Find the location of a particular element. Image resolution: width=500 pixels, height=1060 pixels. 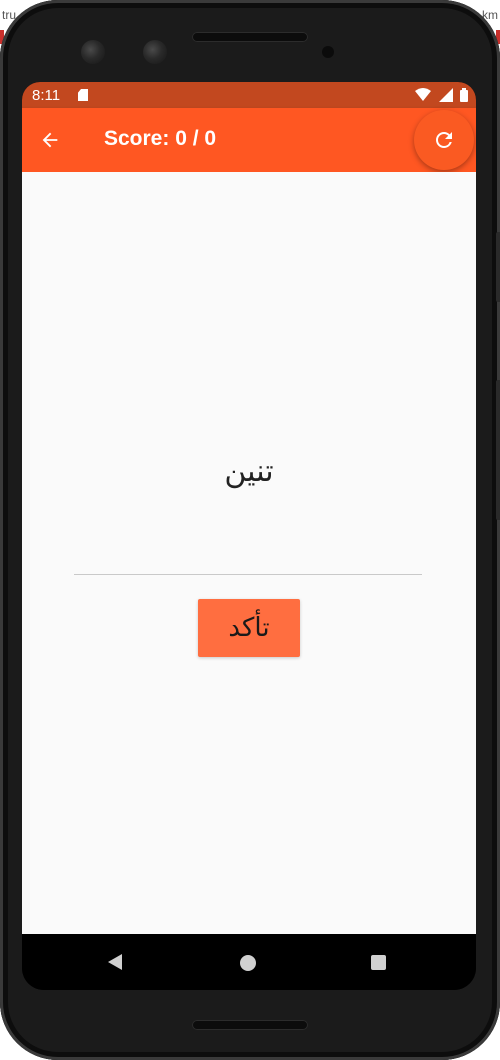

sd-card-icon is located at coordinates (83, 95).